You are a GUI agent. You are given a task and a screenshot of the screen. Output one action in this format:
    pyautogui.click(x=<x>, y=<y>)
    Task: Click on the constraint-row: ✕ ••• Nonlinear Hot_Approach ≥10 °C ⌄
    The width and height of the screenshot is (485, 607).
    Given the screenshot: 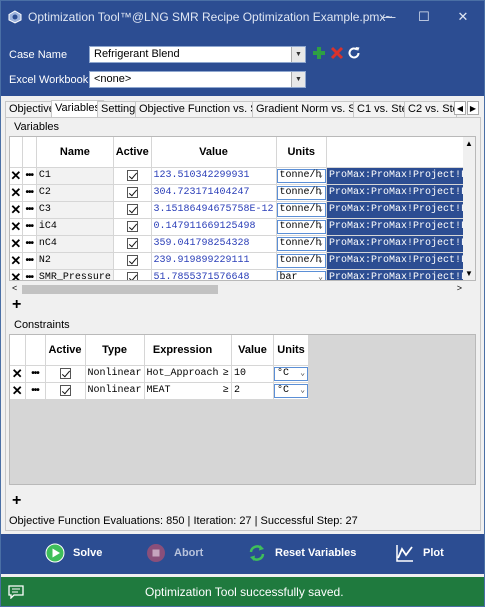 What is the action you would take?
    pyautogui.click(x=160, y=374)
    